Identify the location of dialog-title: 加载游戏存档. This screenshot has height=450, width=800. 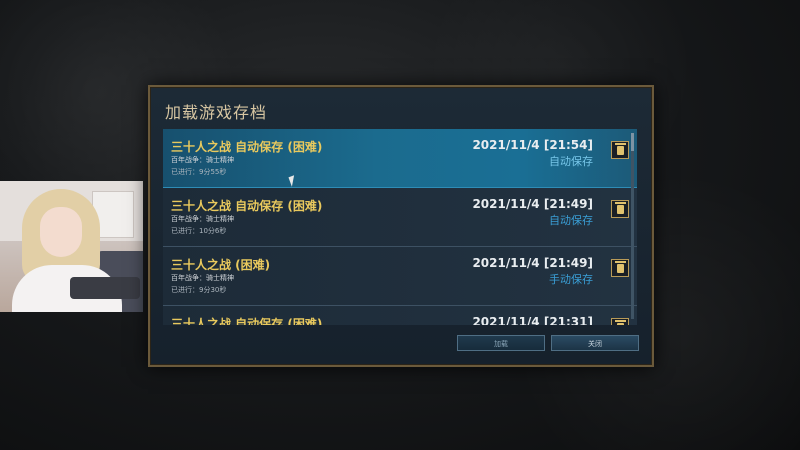
(216, 112).